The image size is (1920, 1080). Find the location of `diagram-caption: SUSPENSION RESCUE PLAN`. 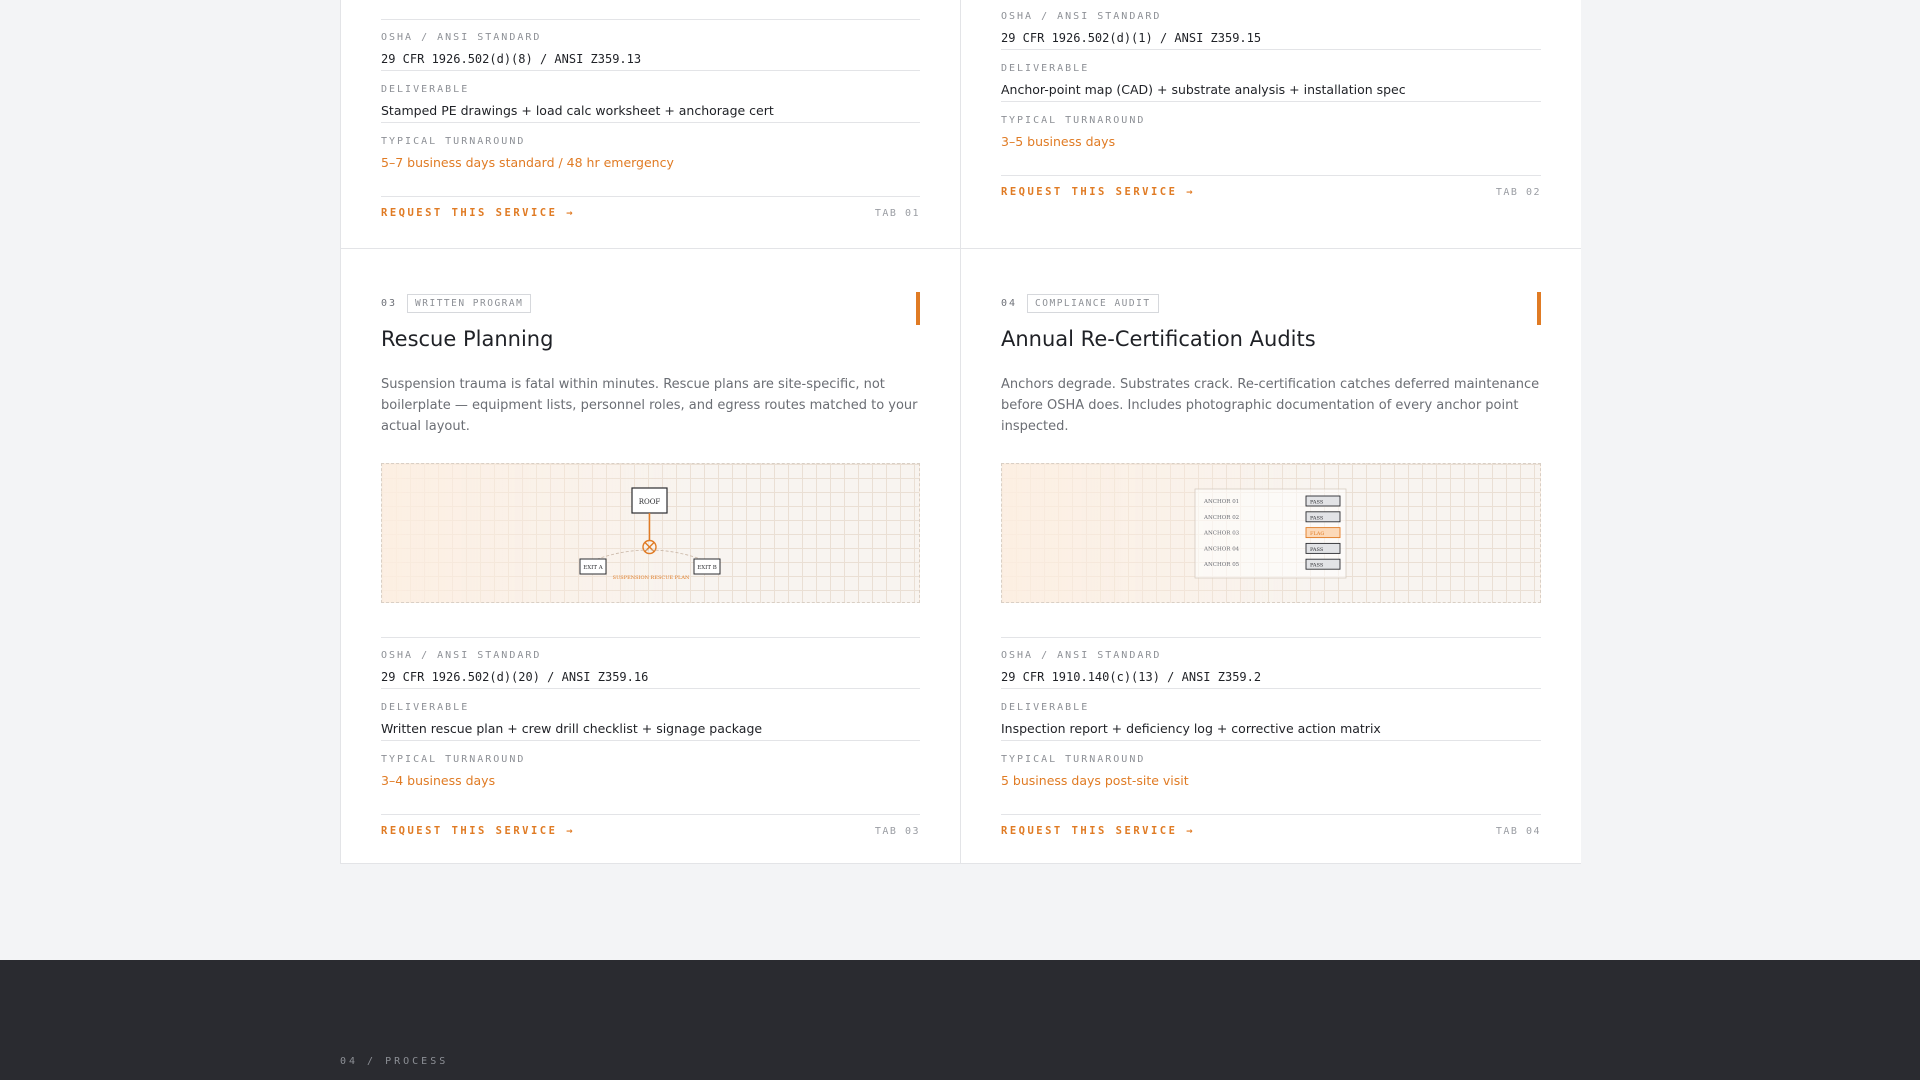

diagram-caption: SUSPENSION RESCUE PLAN is located at coordinates (651, 578).